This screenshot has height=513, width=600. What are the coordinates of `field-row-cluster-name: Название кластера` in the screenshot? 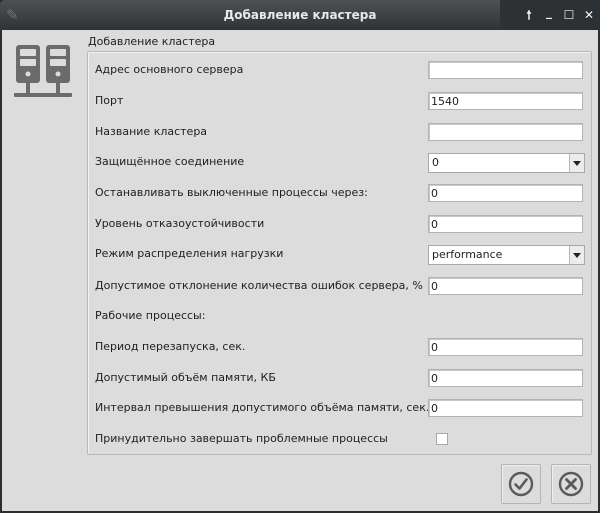 It's located at (340, 133).